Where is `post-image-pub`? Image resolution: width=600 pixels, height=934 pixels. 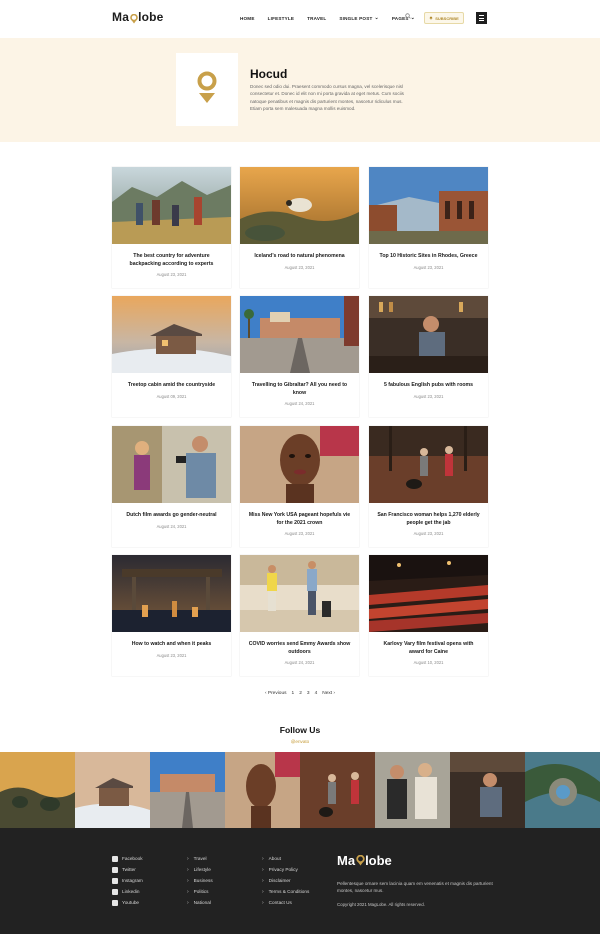
post-image-pub is located at coordinates (428, 334).